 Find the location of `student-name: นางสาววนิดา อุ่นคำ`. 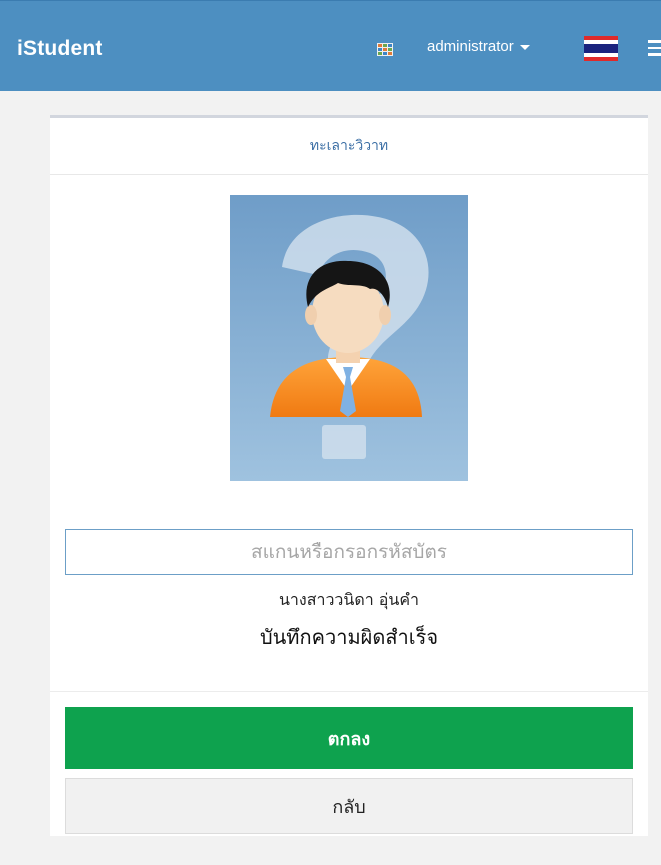

student-name: นางสาววนิดา อุ่นคำ is located at coordinates (349, 599).